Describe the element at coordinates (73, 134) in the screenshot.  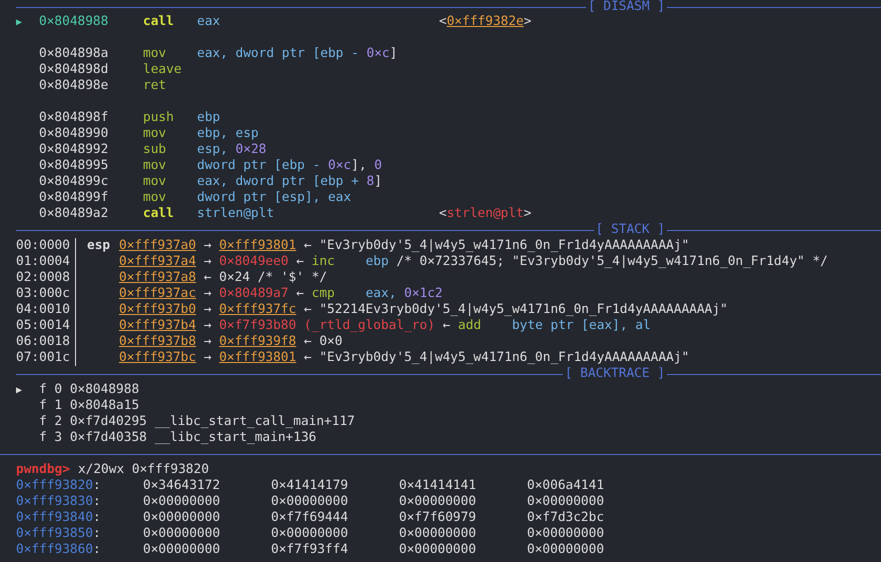
I see `instruction-address: 0×8048990` at that location.